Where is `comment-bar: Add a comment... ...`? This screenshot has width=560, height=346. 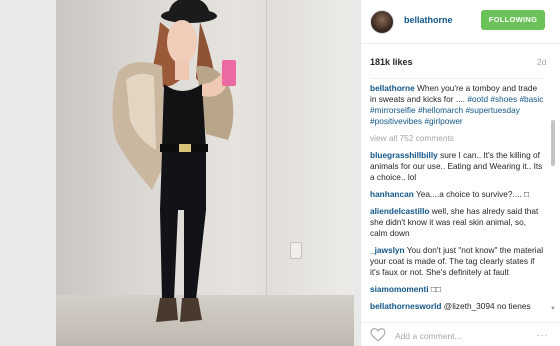
comment-bar: Add a comment... ... is located at coordinates (460, 334).